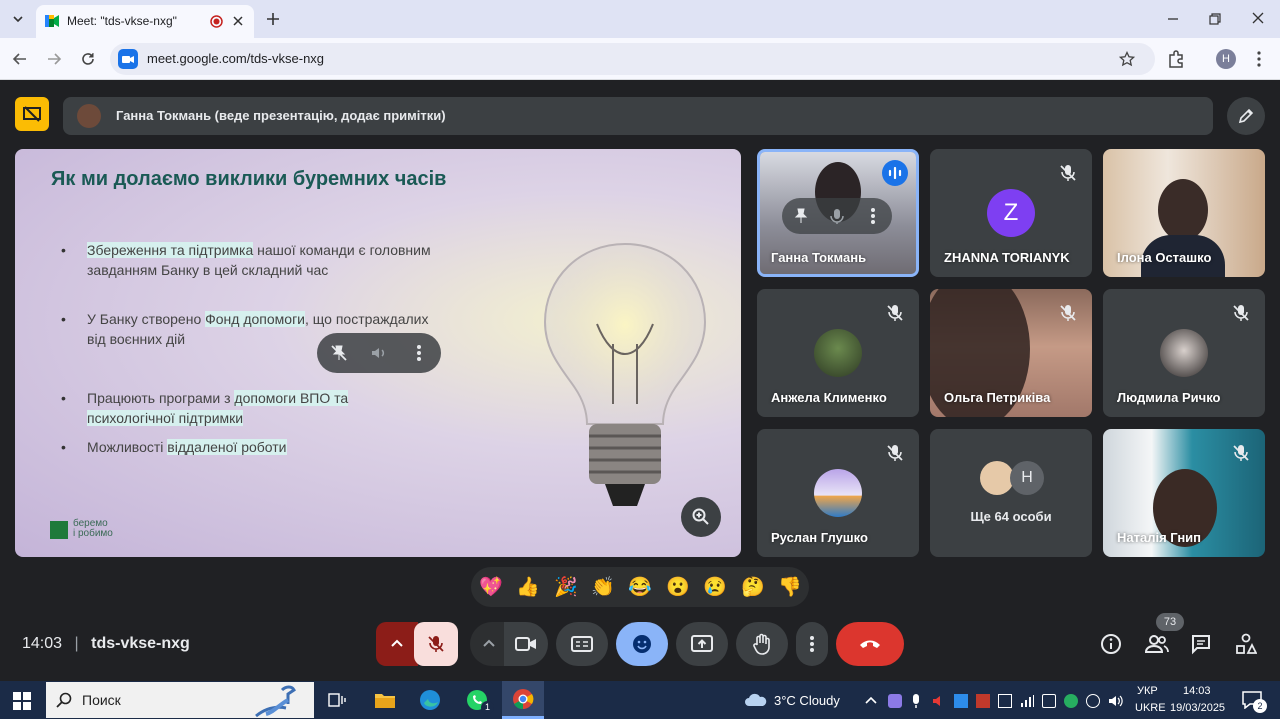 The image size is (1280, 719). Describe the element at coordinates (1246, 116) in the screenshot. I see `annotate-button` at that location.